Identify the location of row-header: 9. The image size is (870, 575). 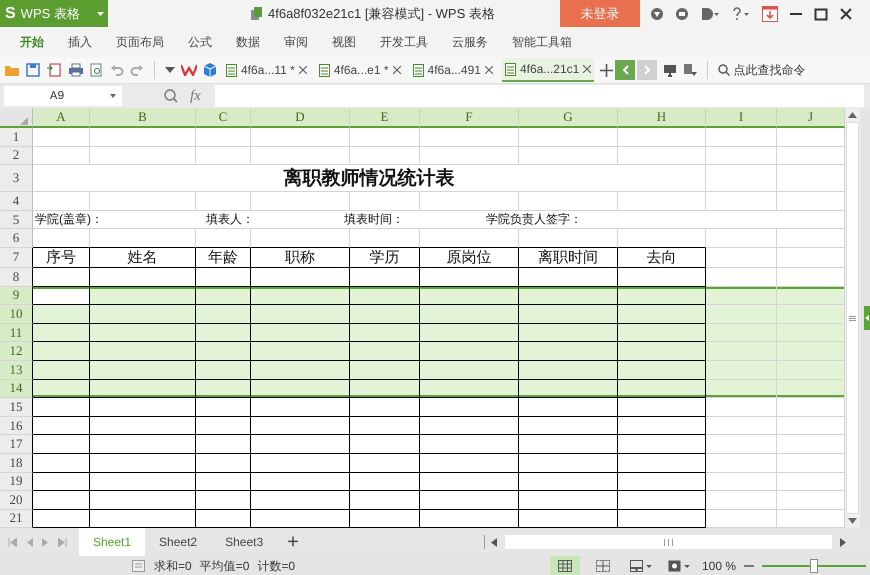
(16, 296).